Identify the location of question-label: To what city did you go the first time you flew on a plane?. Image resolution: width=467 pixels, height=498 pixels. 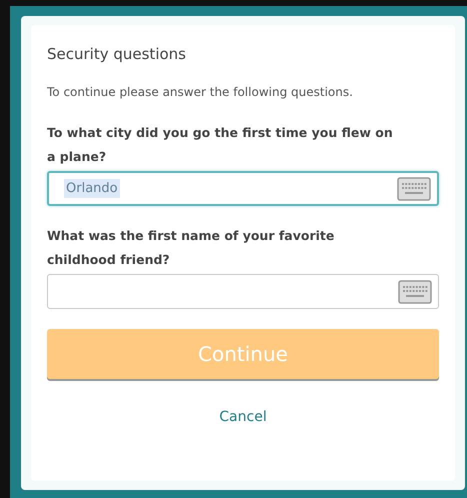
(220, 145).